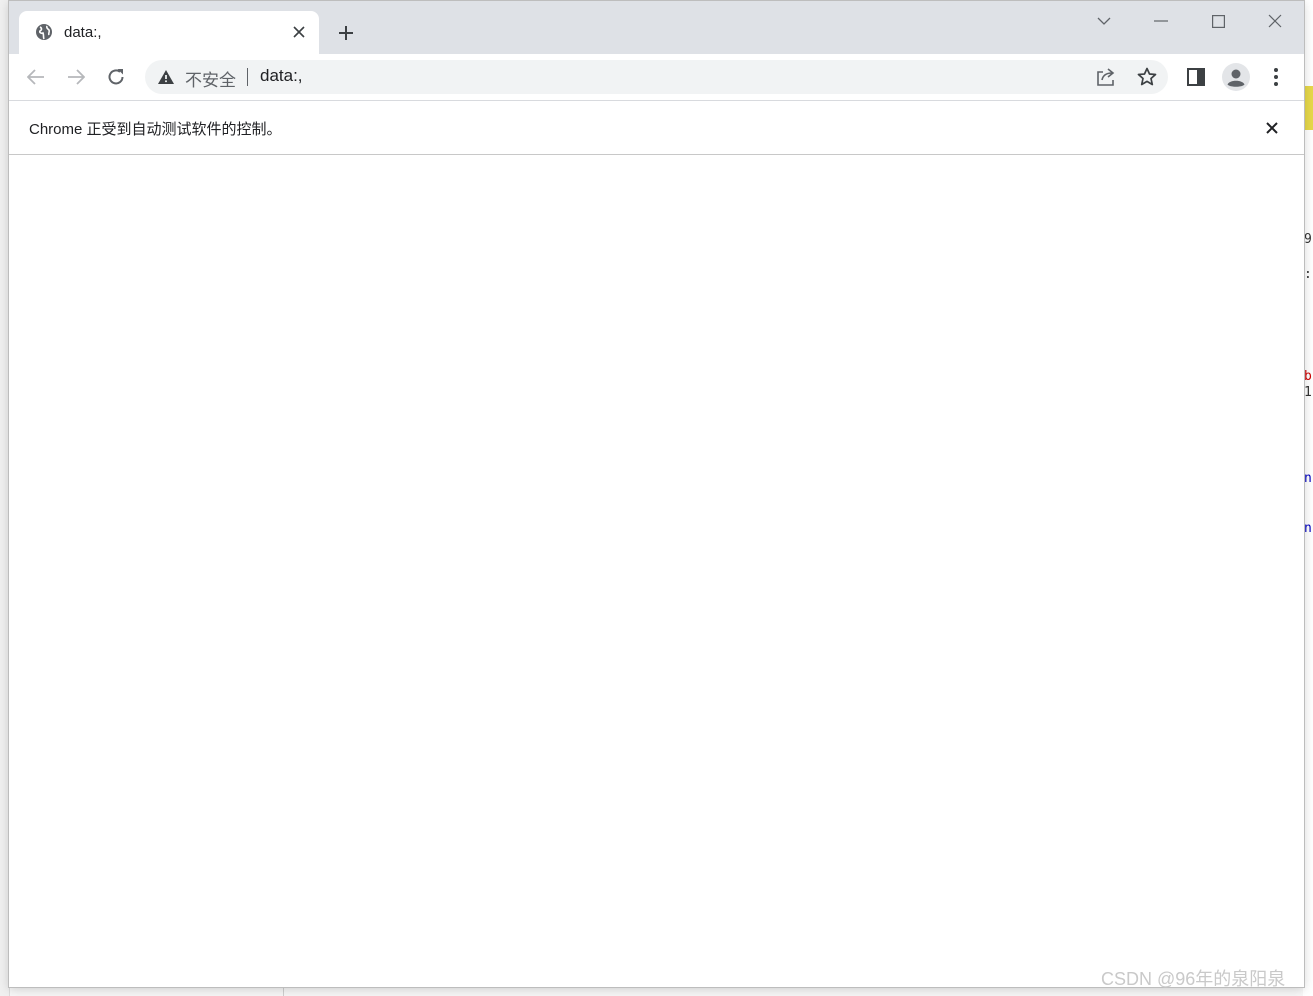 The image size is (1313, 996). Describe the element at coordinates (166, 77) in the screenshot. I see `warning-icon` at that location.